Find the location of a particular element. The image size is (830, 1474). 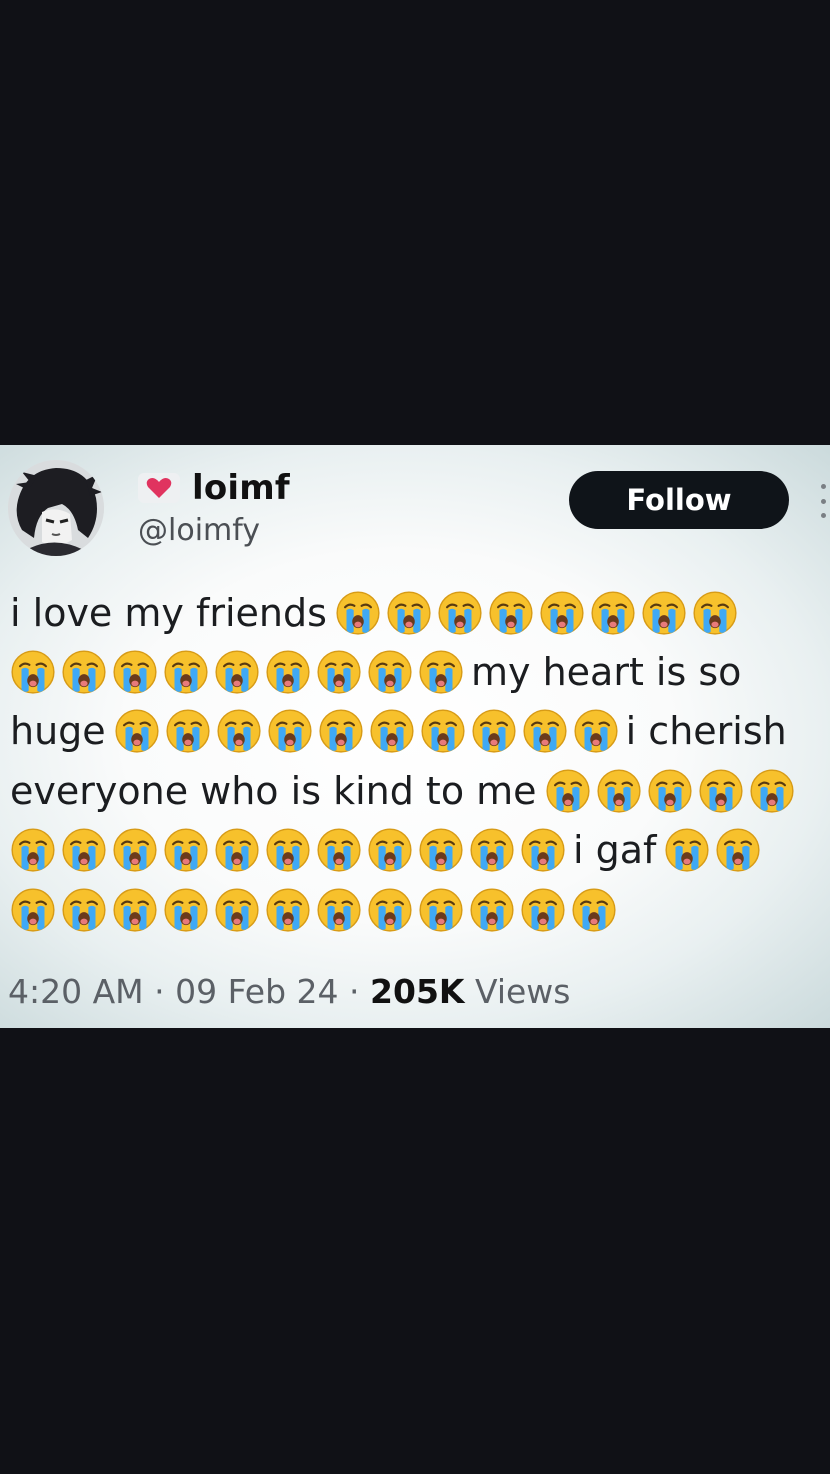

tweet-meta: 4:20 AM · 09 Feb 24 · 205K Views is located at coordinates (289, 991).